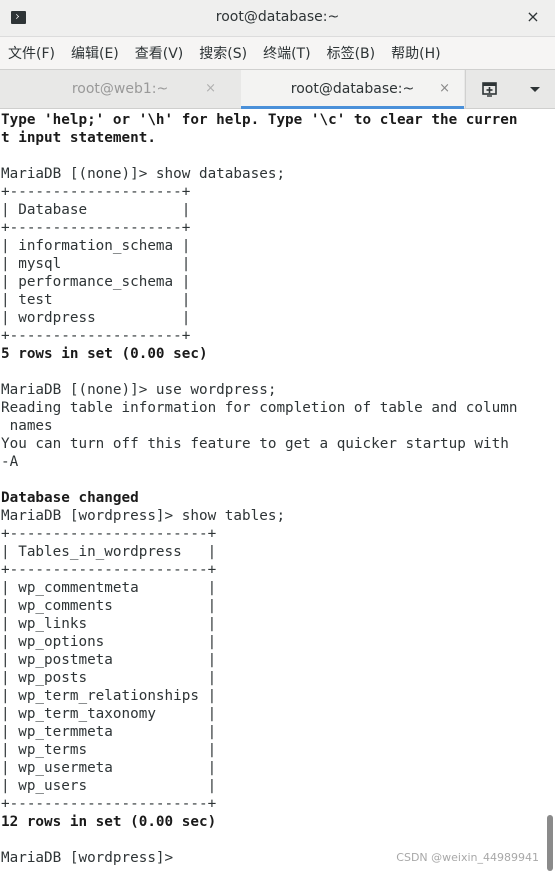 The width and height of the screenshot is (555, 873). What do you see at coordinates (143, 174) in the screenshot?
I see `terminal-line: MariaDB [(none)]> show databases;` at bounding box center [143, 174].